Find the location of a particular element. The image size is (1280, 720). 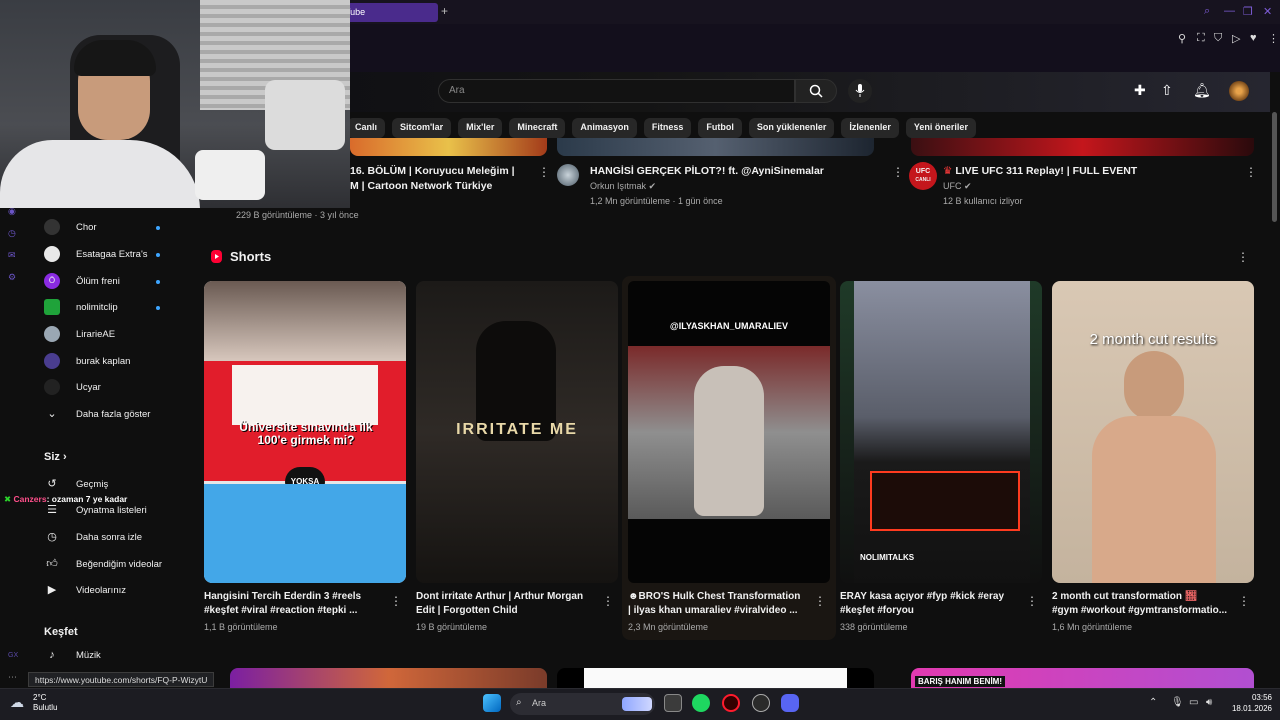

account-avatar is located at coordinates (1239, 91).